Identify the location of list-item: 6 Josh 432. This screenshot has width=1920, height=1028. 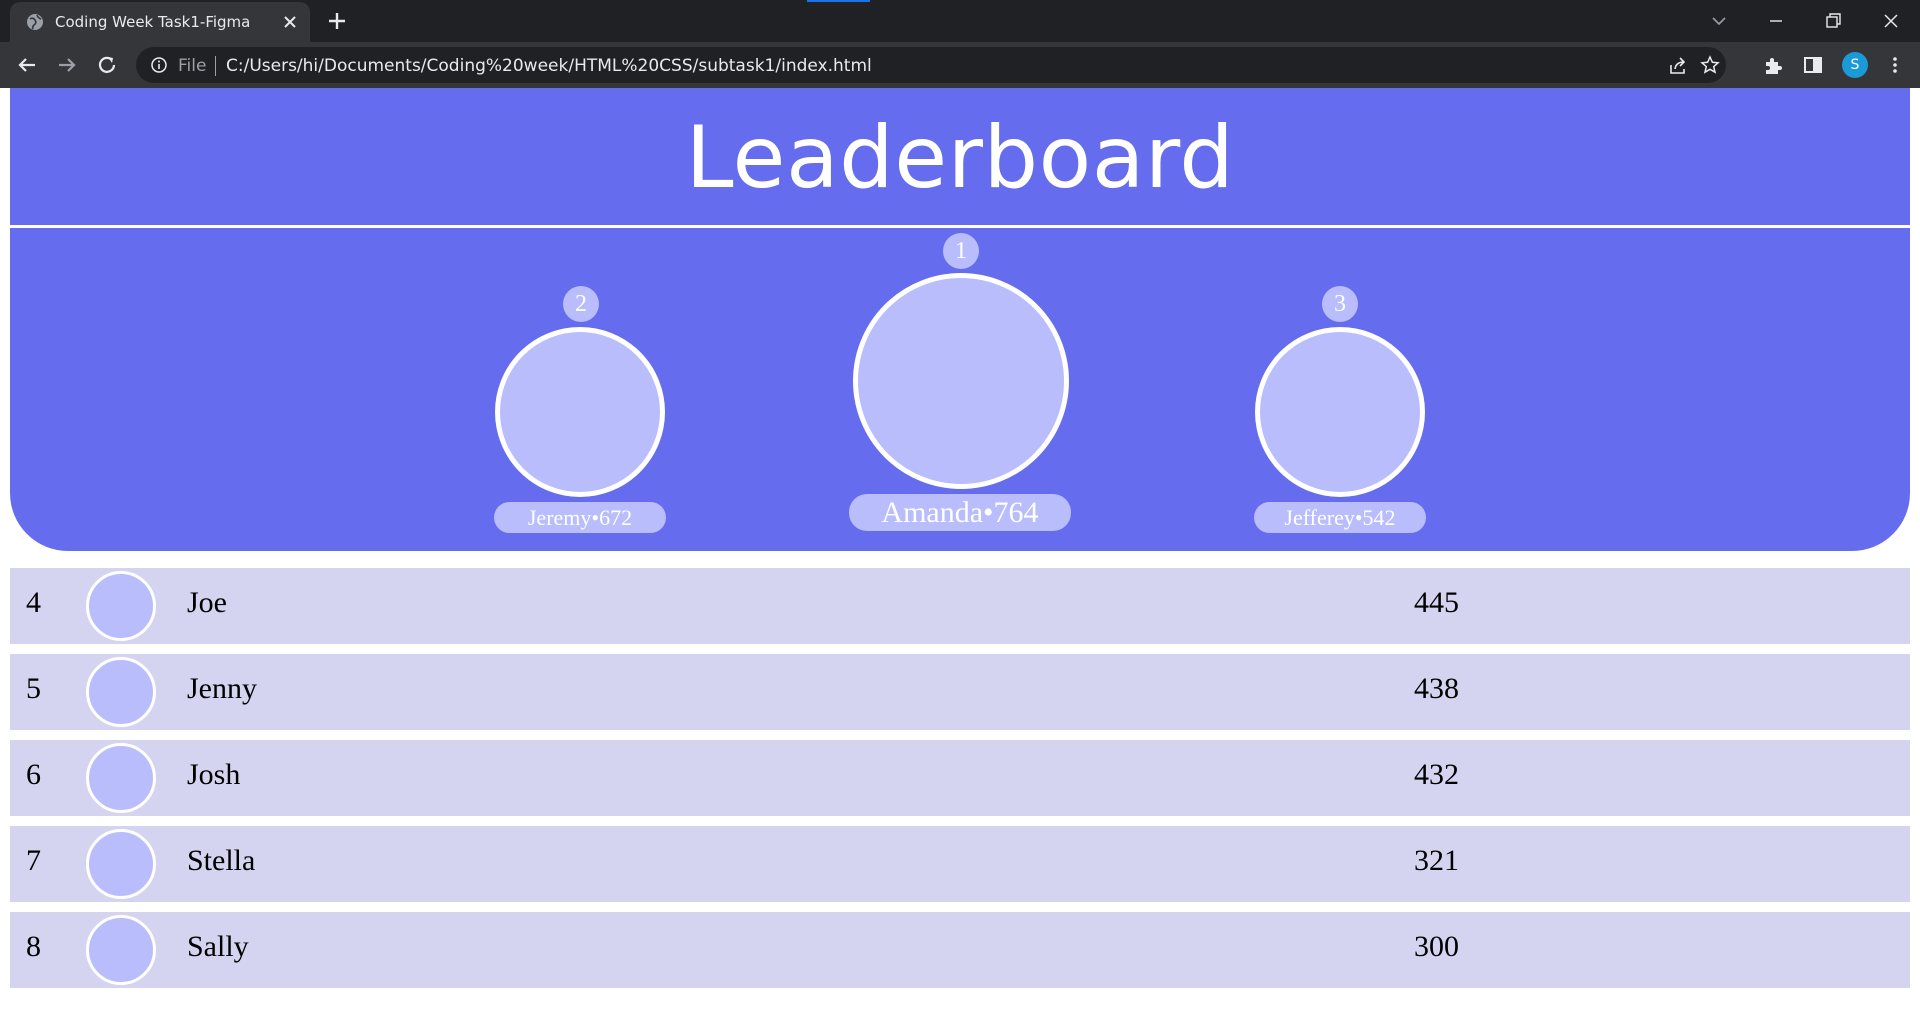
(960, 778).